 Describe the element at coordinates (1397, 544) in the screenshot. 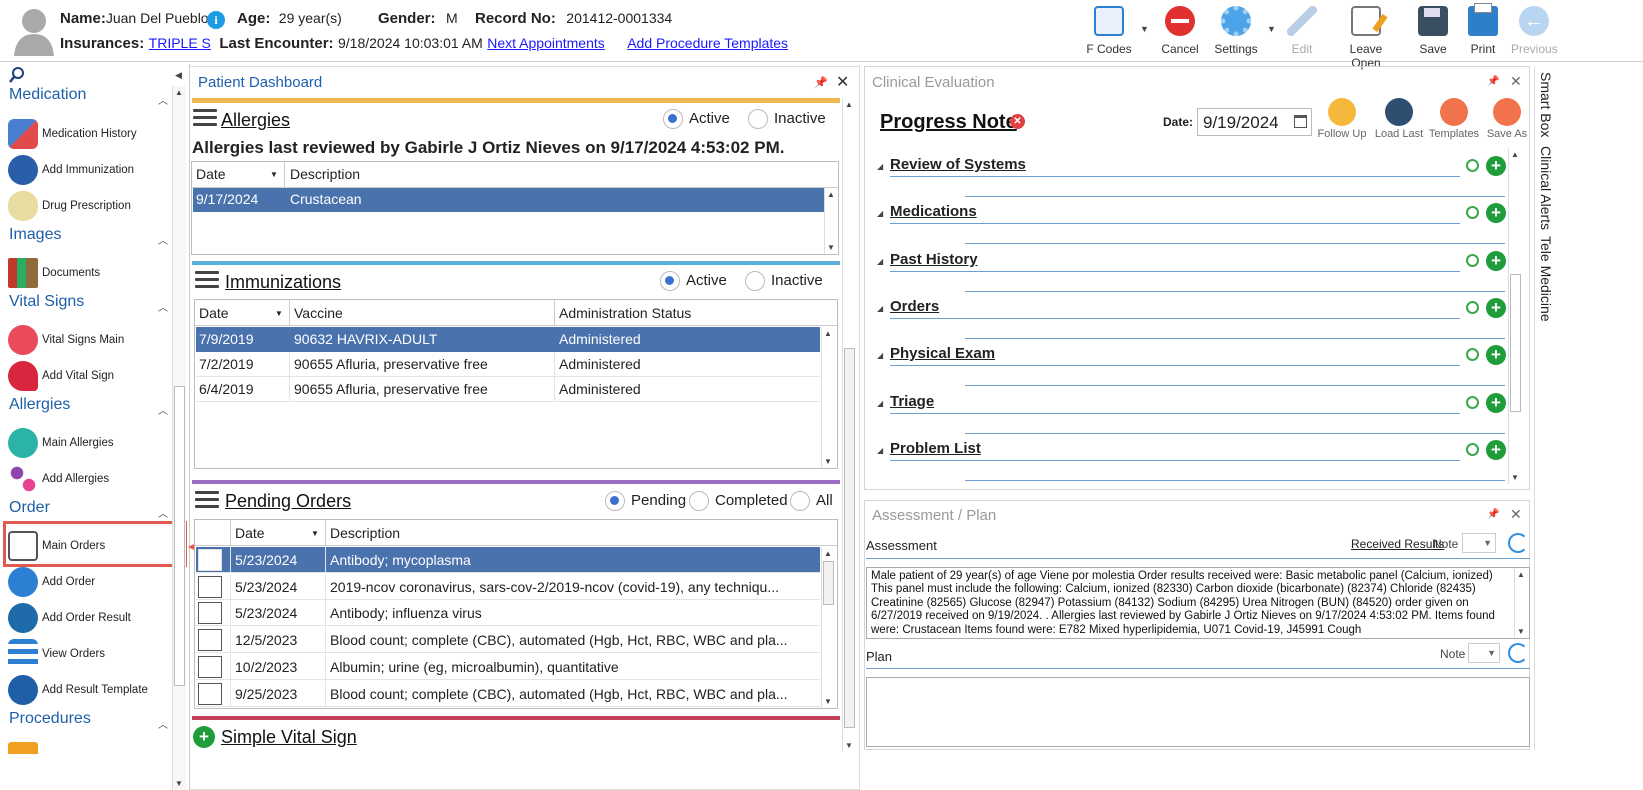

I see `received-results-link: Received Results` at that location.